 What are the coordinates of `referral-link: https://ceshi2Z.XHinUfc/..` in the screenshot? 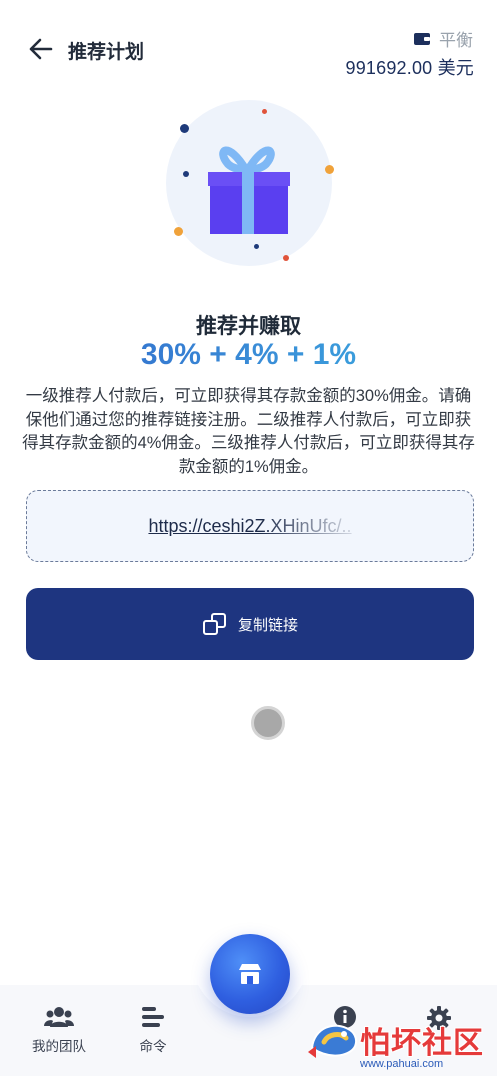 It's located at (249, 526).